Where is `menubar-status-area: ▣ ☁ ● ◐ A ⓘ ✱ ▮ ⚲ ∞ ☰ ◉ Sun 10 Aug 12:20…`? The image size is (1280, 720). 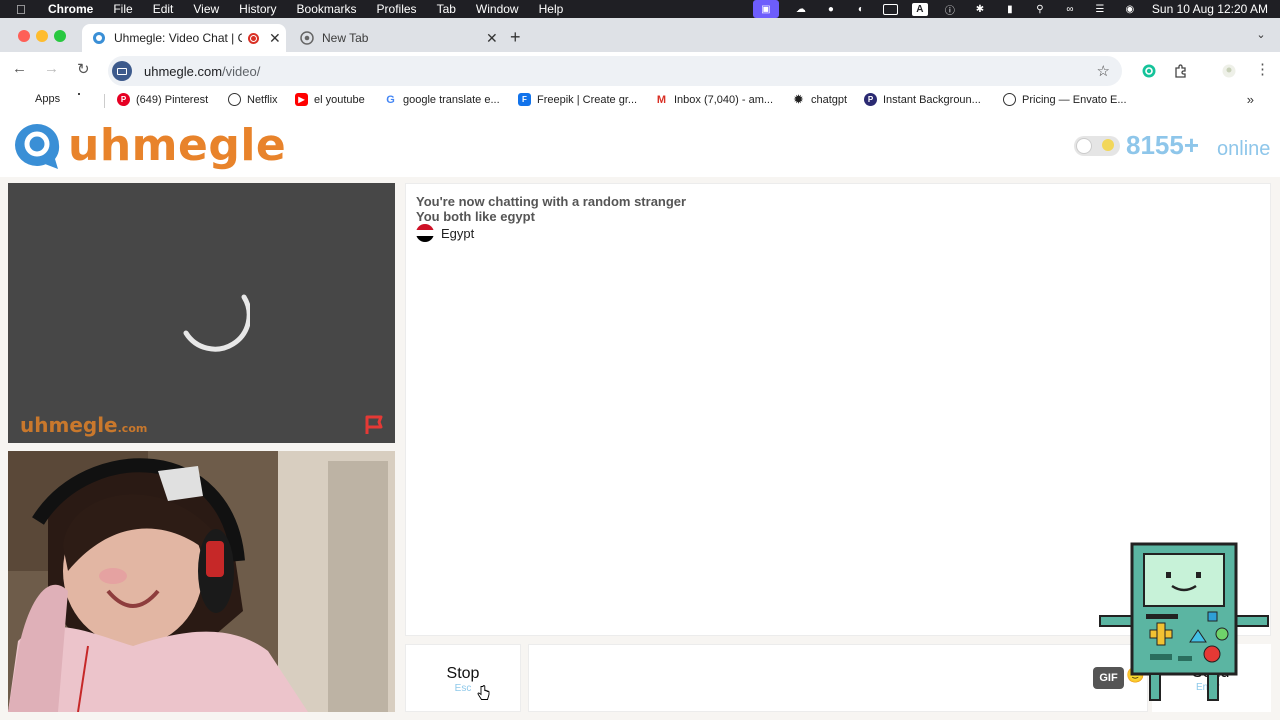
menubar-status-area: ▣ ☁ ● ◐ A ⓘ ✱ ▮ ⚲ ∞ ☰ ◉ Sun 10 Aug 12:20… is located at coordinates (1010, 9).